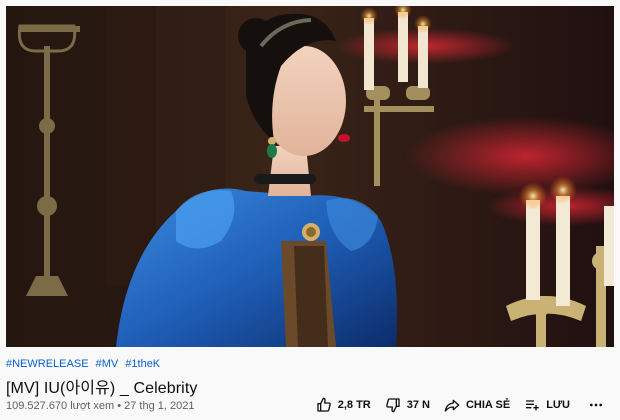 Image resolution: width=620 pixels, height=420 pixels. What do you see at coordinates (558, 405) in the screenshot?
I see `save-label: LƯU` at bounding box center [558, 405].